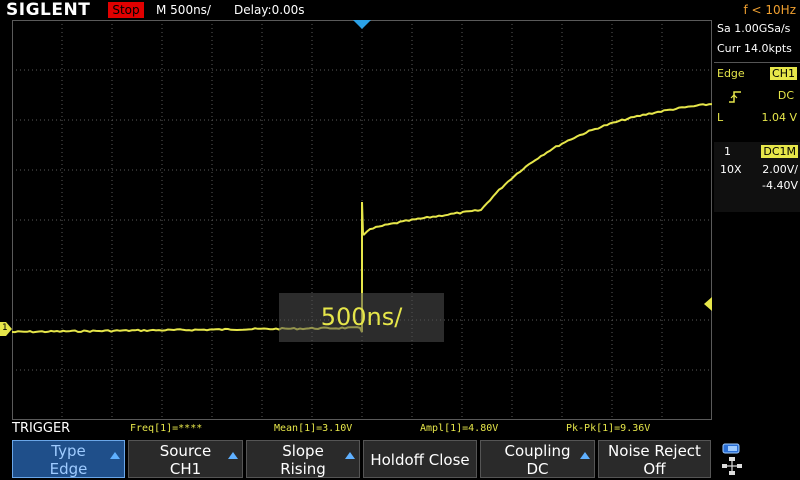 This screenshot has height=480, width=800. Describe the element at coordinates (126, 10) in the screenshot. I see `run-stop-indicator: Stop` at that location.